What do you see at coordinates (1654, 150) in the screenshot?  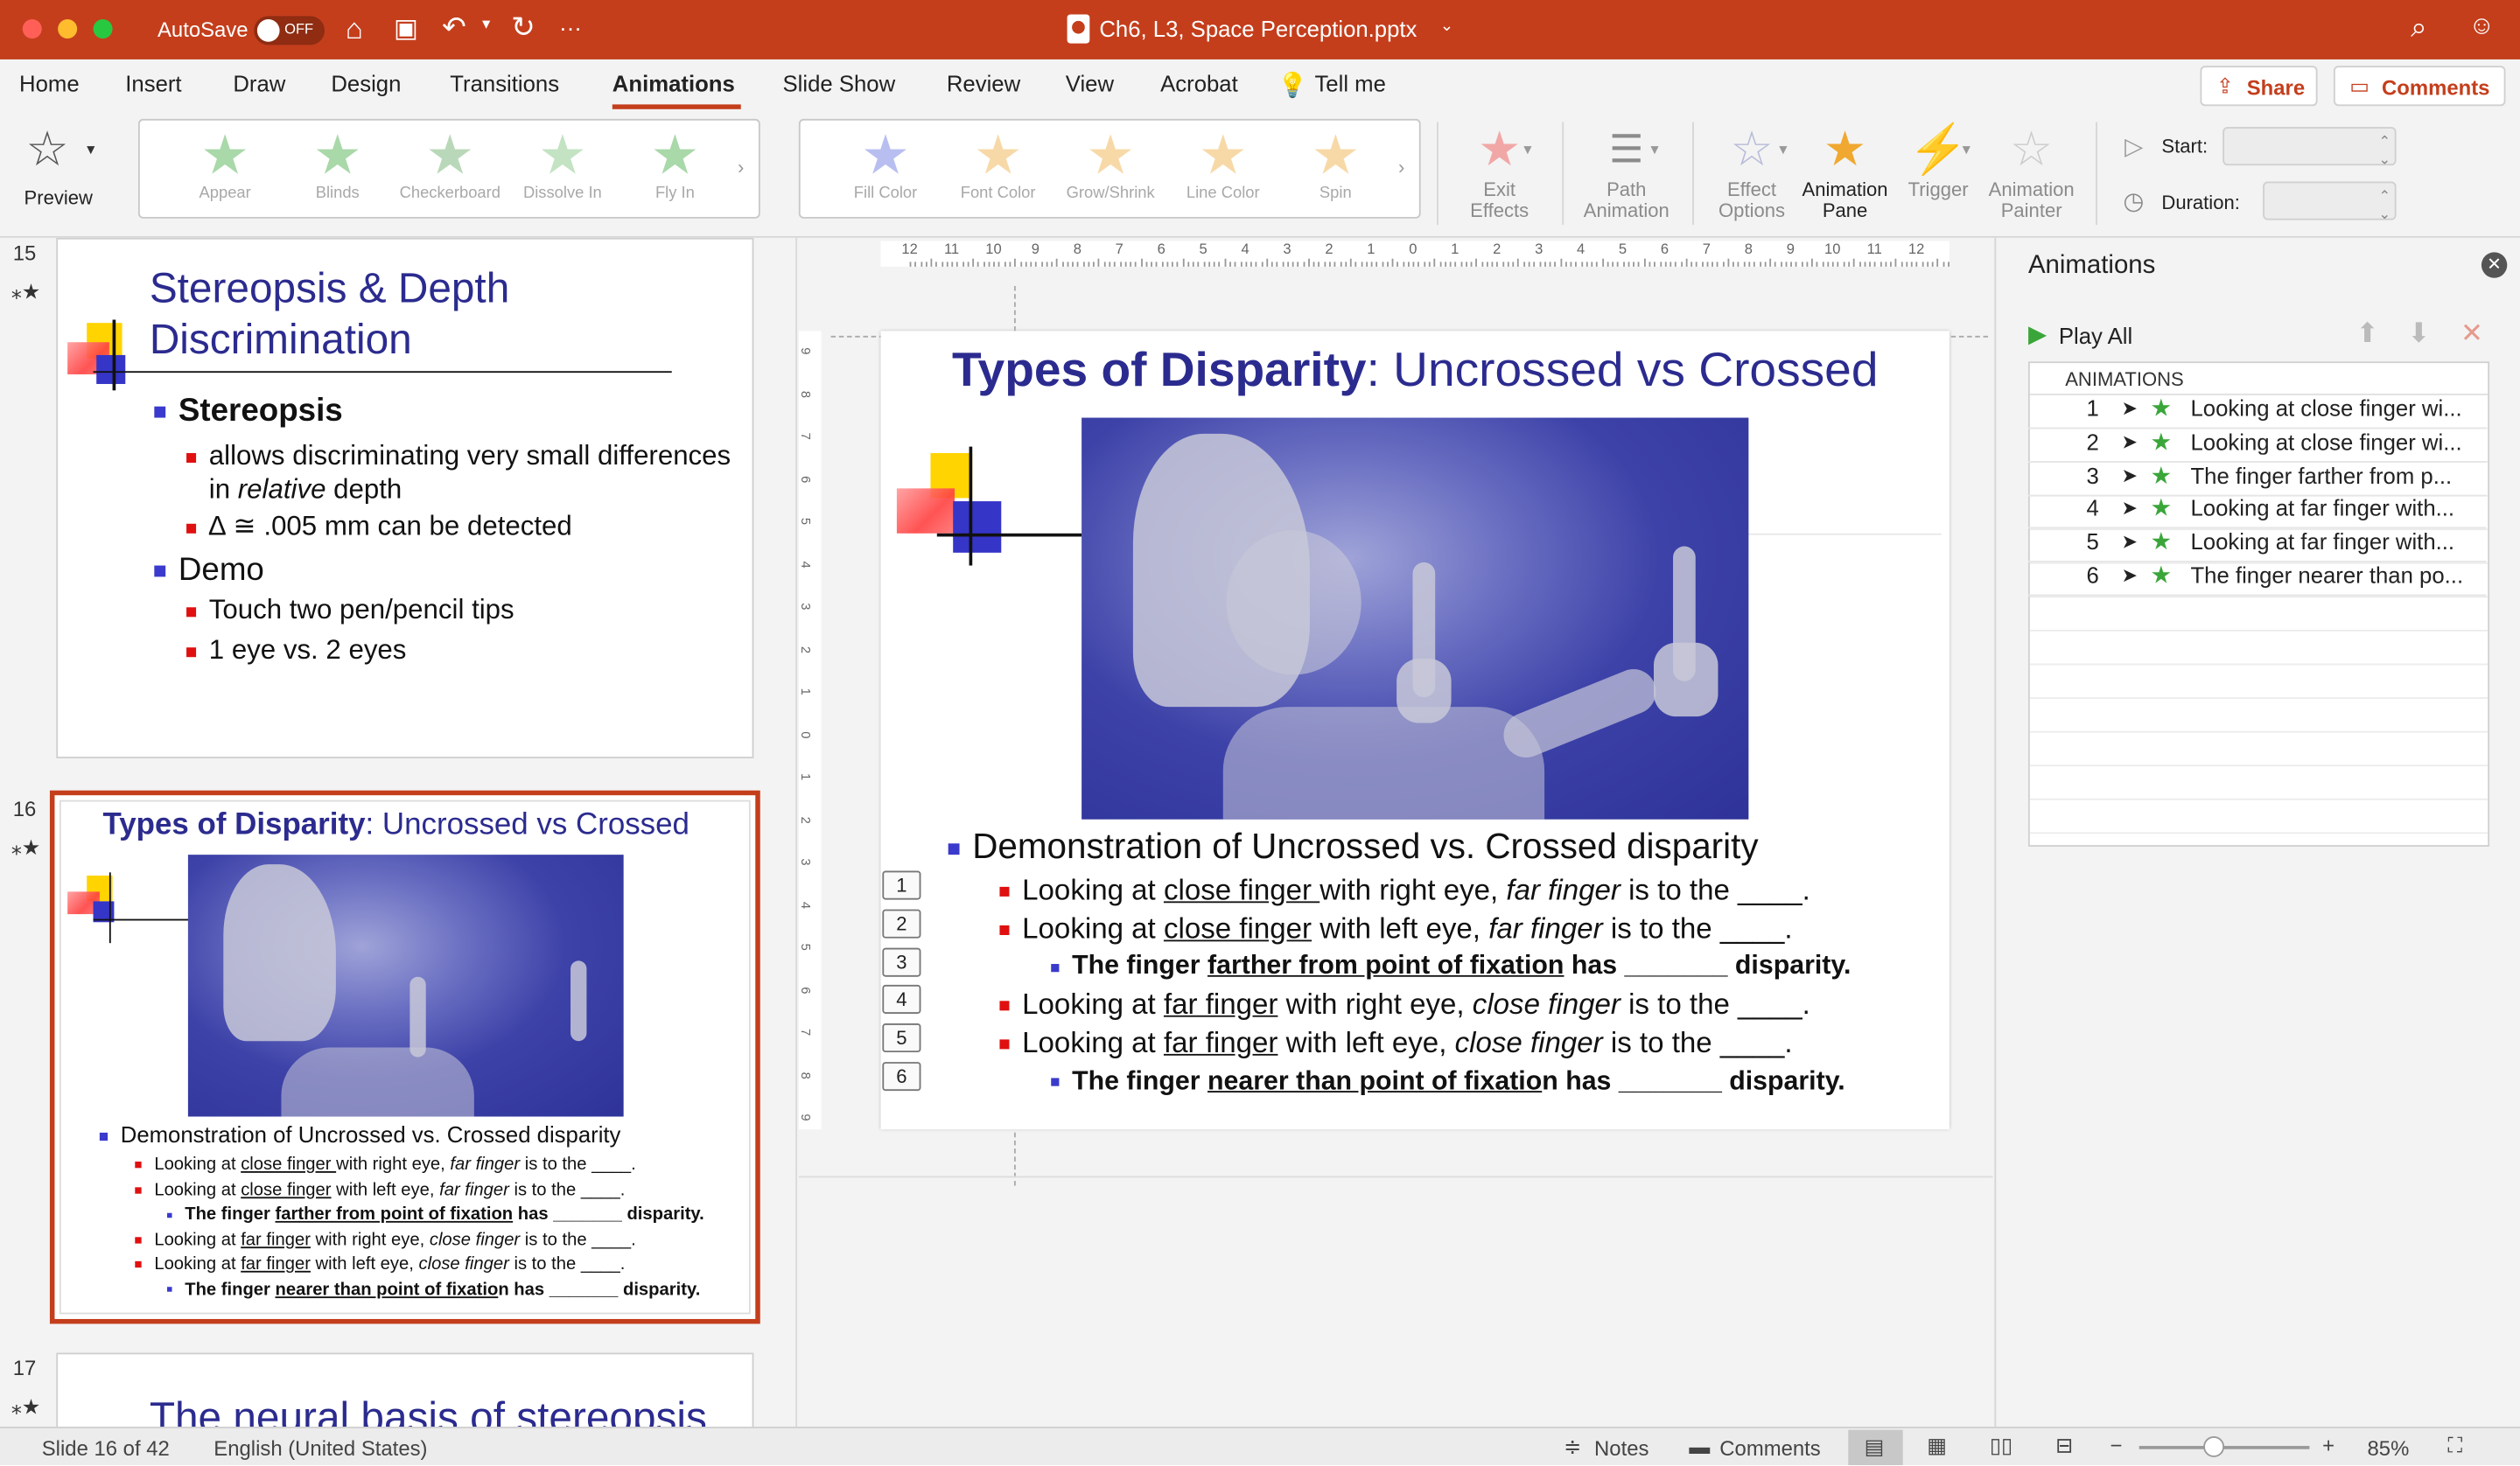 I see `path-dropdown-icon: ▾` at bounding box center [1654, 150].